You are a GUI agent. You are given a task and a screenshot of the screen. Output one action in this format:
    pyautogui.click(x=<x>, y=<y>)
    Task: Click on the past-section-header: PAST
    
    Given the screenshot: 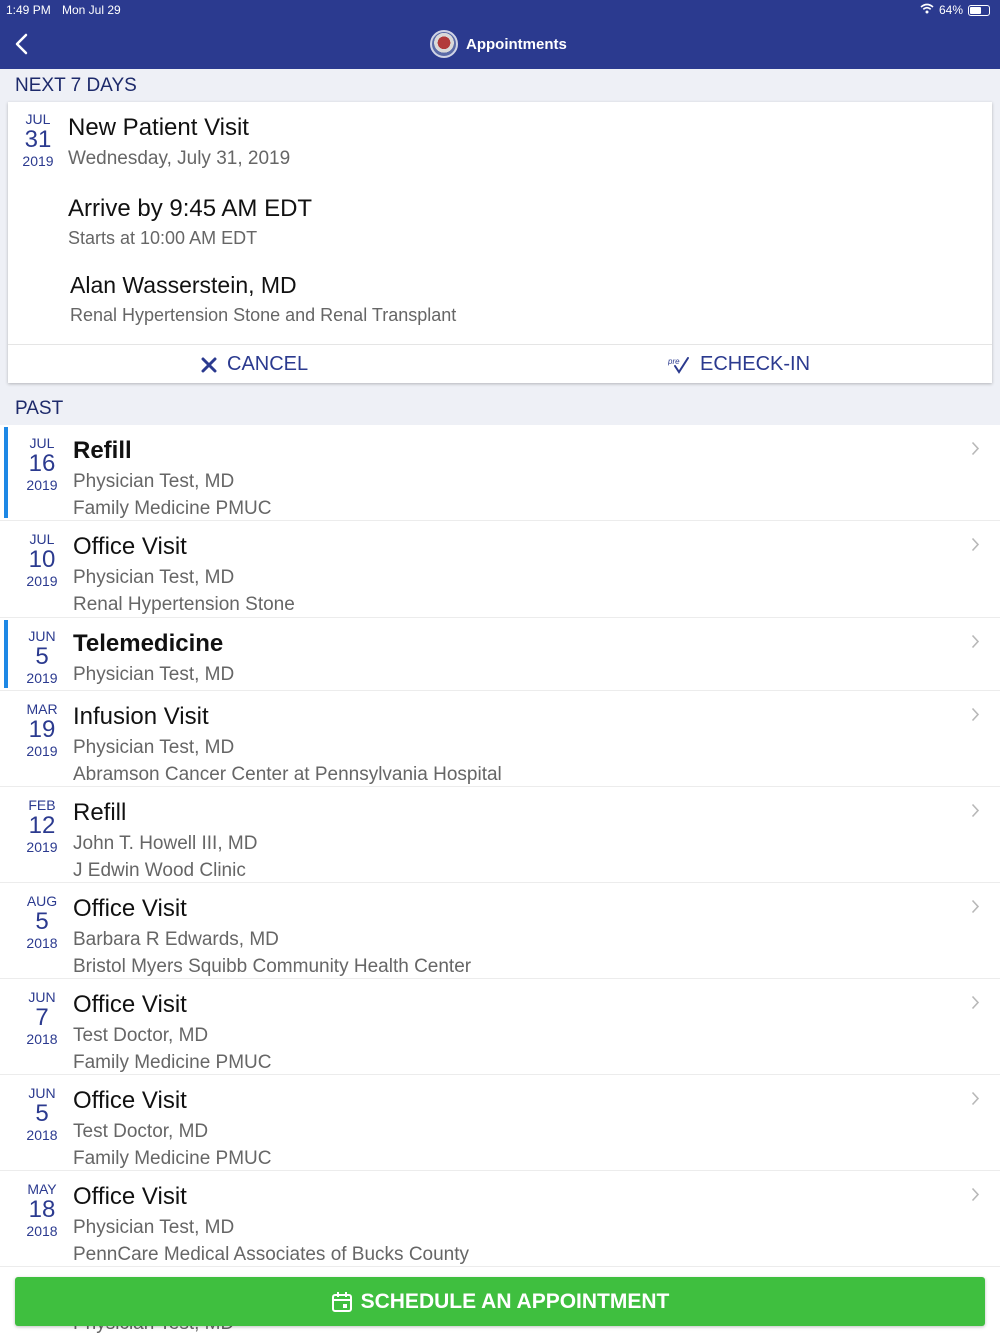 What is the action you would take?
    pyautogui.click(x=39, y=408)
    